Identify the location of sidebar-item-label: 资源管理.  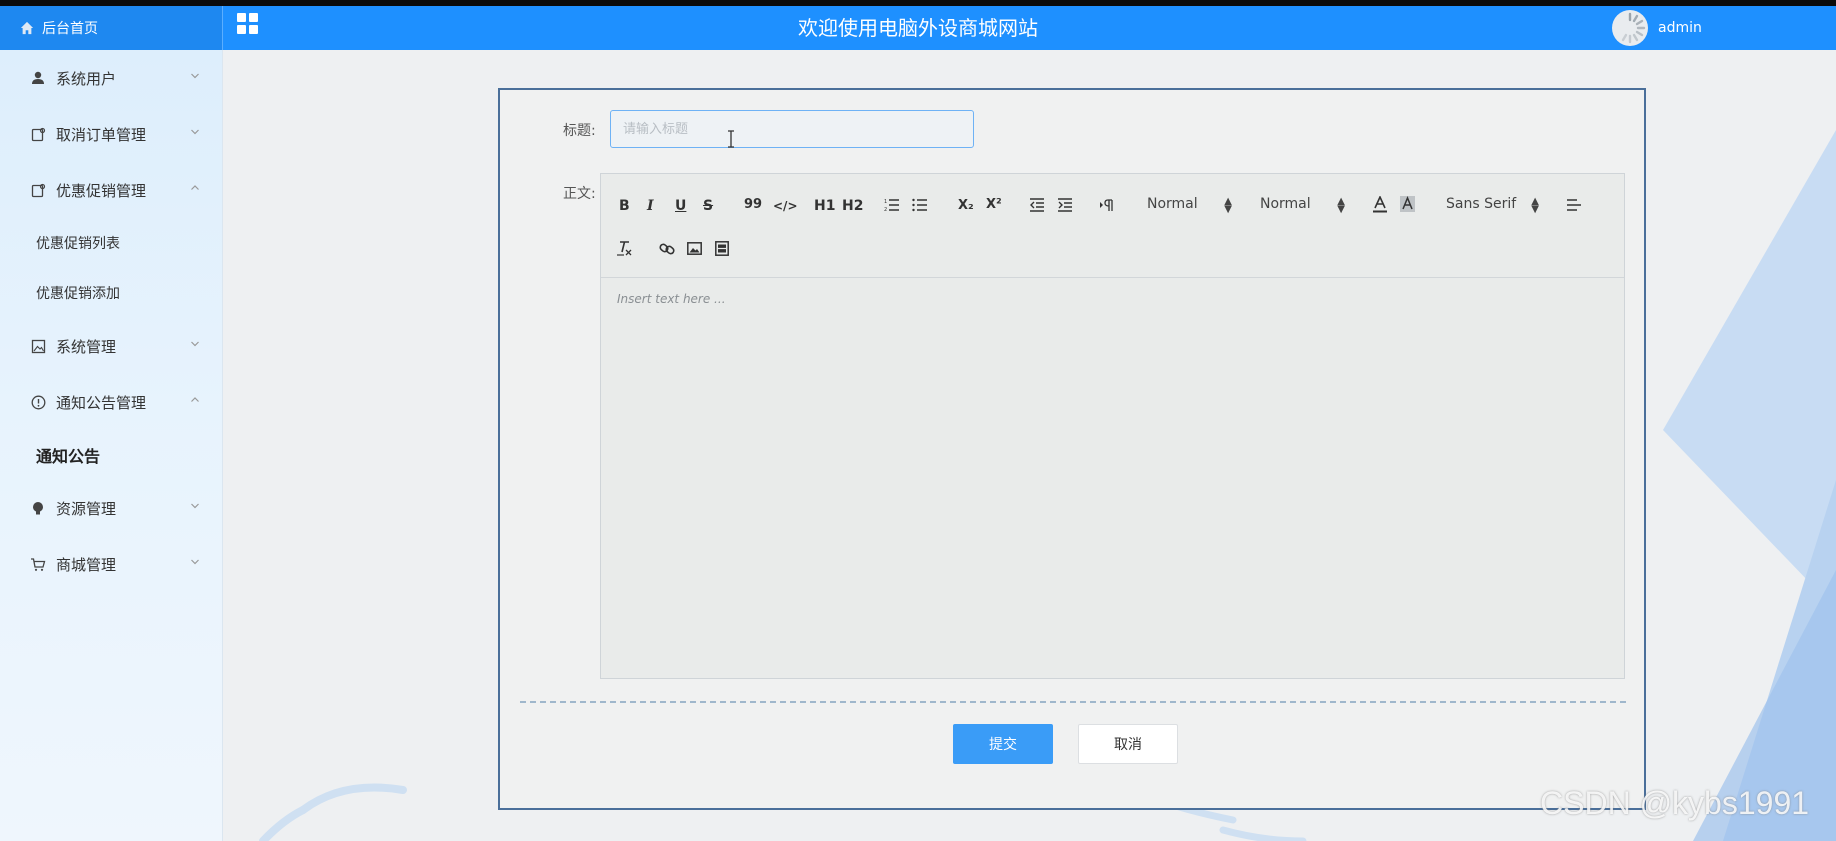
(86, 508).